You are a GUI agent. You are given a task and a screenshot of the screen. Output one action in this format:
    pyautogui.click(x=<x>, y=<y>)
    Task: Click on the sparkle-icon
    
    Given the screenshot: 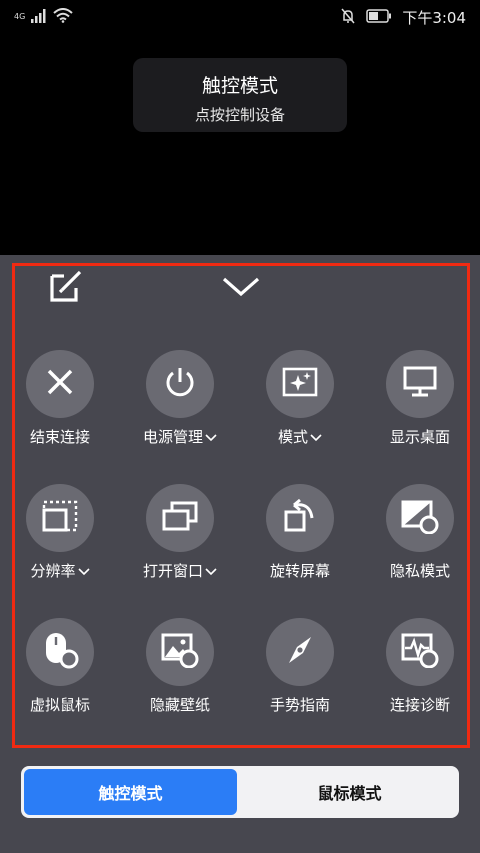 What is the action you would take?
    pyautogui.click(x=300, y=384)
    